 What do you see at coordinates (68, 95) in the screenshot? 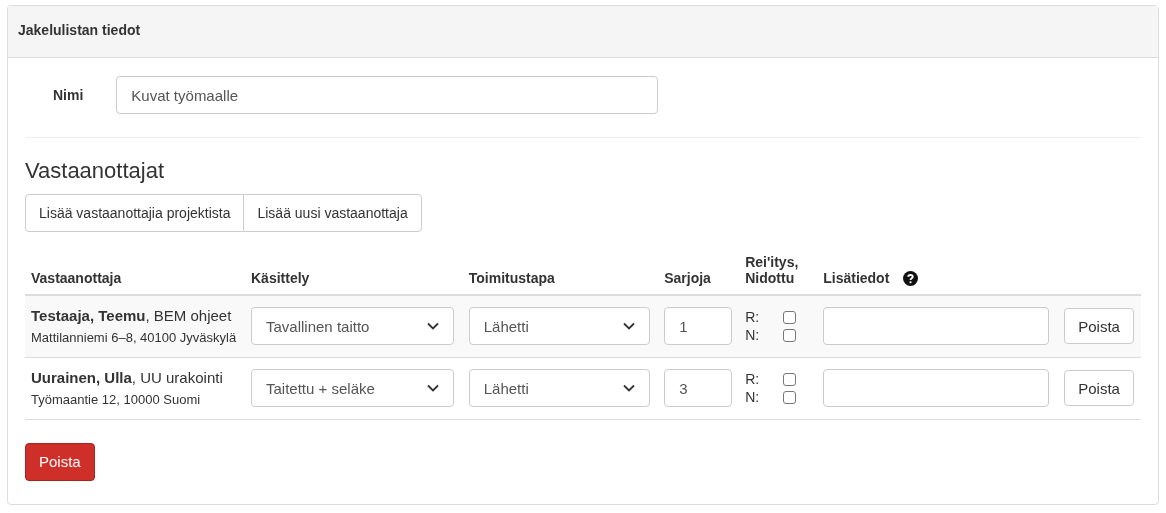
I see `name-label: Nimi` at bounding box center [68, 95].